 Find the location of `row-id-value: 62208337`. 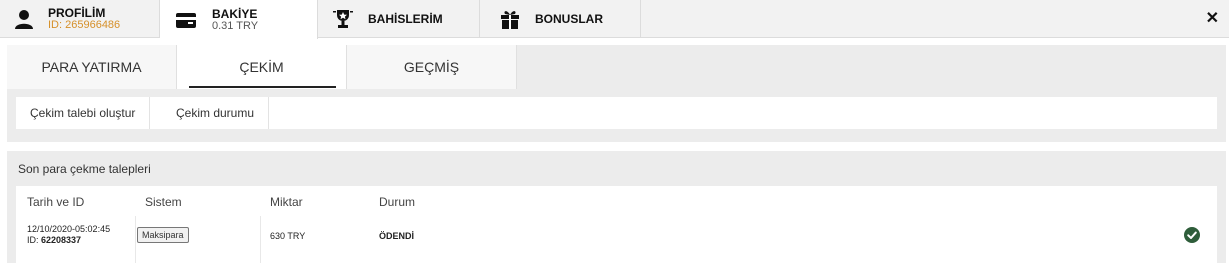

row-id-value: 62208337 is located at coordinates (61, 240).